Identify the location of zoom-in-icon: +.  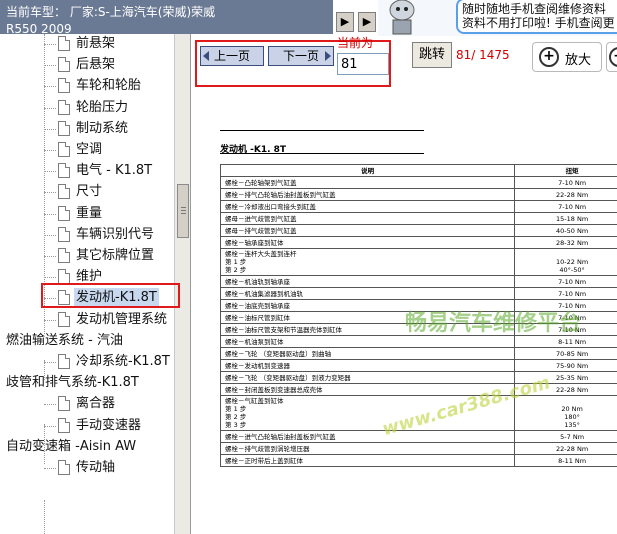
(549, 57).